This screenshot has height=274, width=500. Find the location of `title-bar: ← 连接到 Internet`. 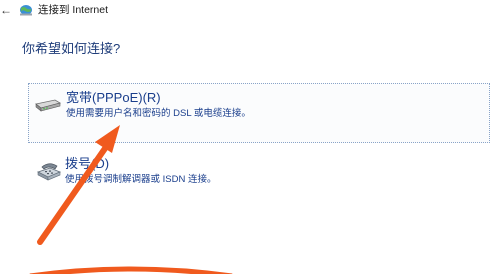

title-bar: ← 连接到 Internet is located at coordinates (250, 11).